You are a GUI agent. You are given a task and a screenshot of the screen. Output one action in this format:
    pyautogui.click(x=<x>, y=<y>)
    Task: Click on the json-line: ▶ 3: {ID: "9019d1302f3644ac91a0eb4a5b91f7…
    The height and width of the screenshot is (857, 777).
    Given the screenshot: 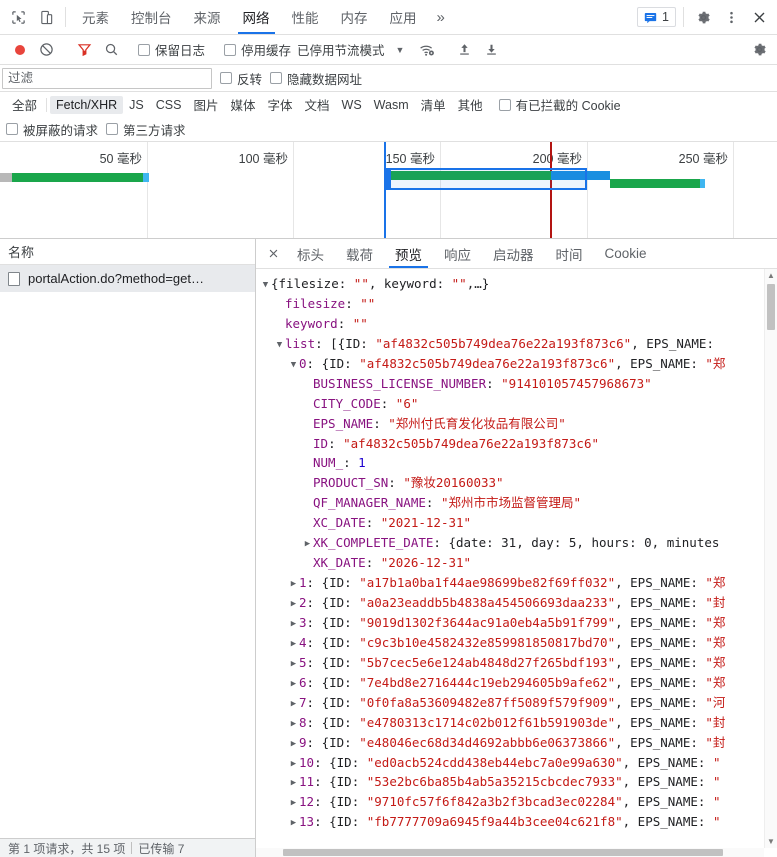 What is the action you would take?
    pyautogui.click(x=512, y=623)
    